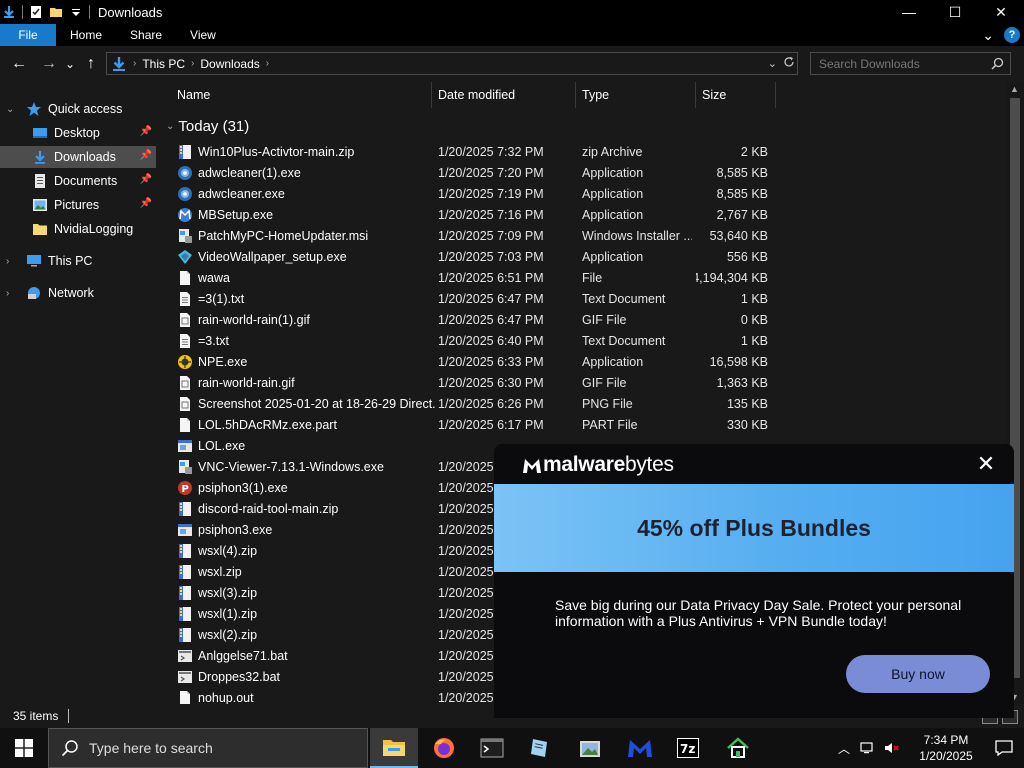 This screenshot has height=768, width=1024. I want to click on customize-toolbar-icon, so click(76, 12).